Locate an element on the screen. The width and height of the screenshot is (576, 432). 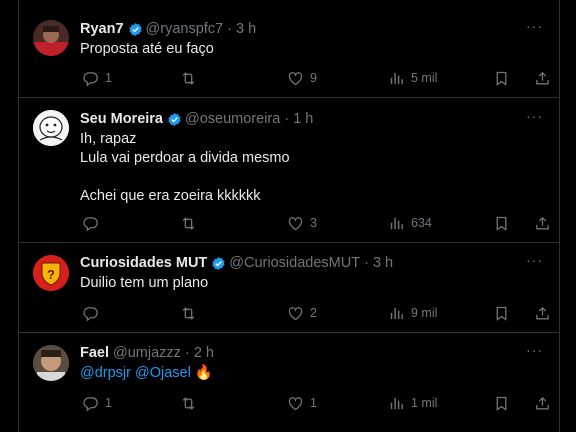
view-count: 1 mil is located at coordinates (424, 403).